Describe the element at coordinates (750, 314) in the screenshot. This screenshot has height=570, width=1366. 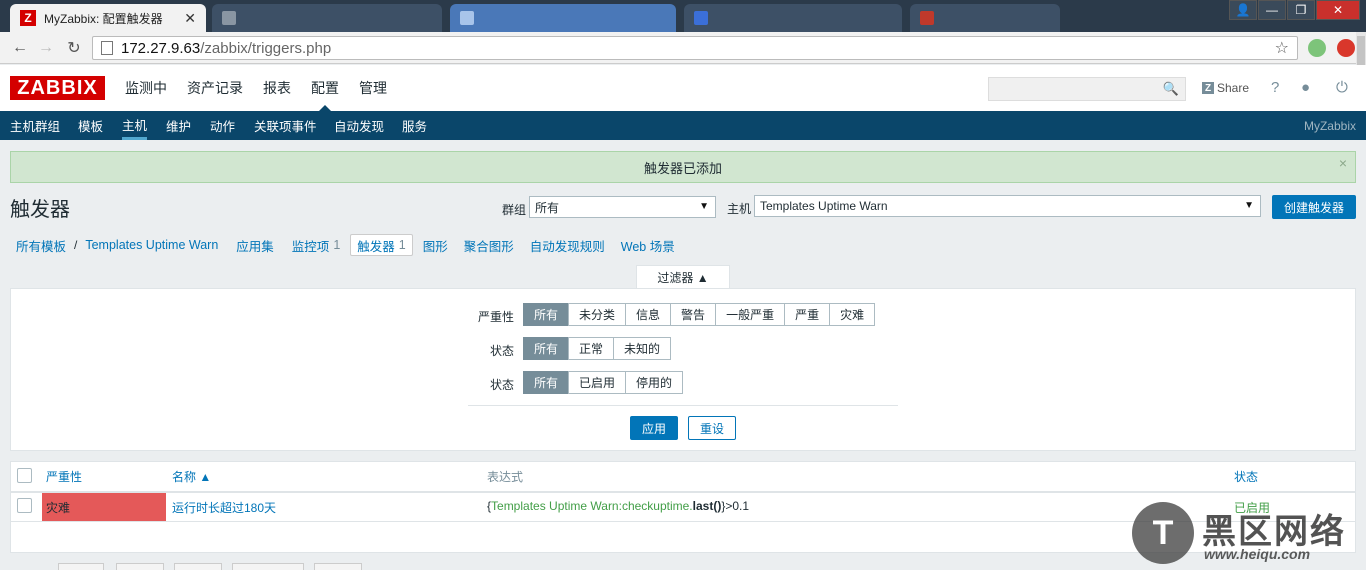
I see `severity-average: 一般严重` at that location.